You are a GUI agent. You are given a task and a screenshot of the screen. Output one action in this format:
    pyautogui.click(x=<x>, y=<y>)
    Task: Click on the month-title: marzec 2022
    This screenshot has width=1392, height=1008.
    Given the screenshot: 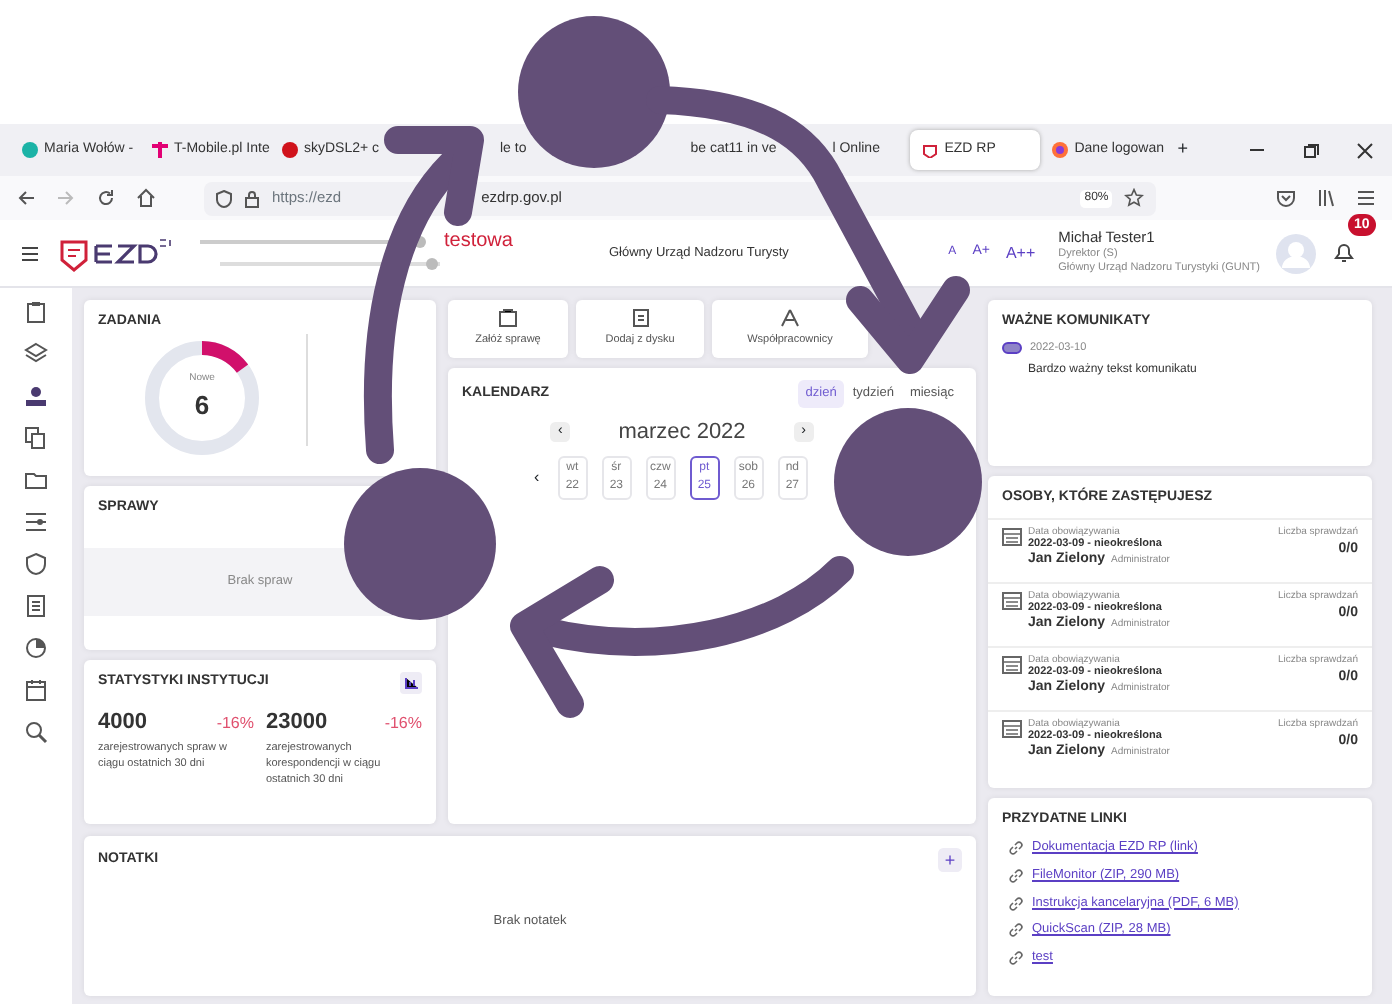 What is the action you would take?
    pyautogui.click(x=682, y=432)
    